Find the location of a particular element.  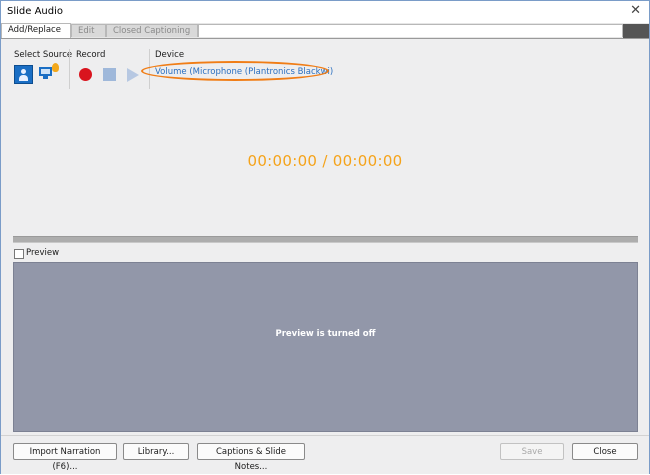

recording-timer: 00:00:00 / 00:00:00 is located at coordinates (325, 161).